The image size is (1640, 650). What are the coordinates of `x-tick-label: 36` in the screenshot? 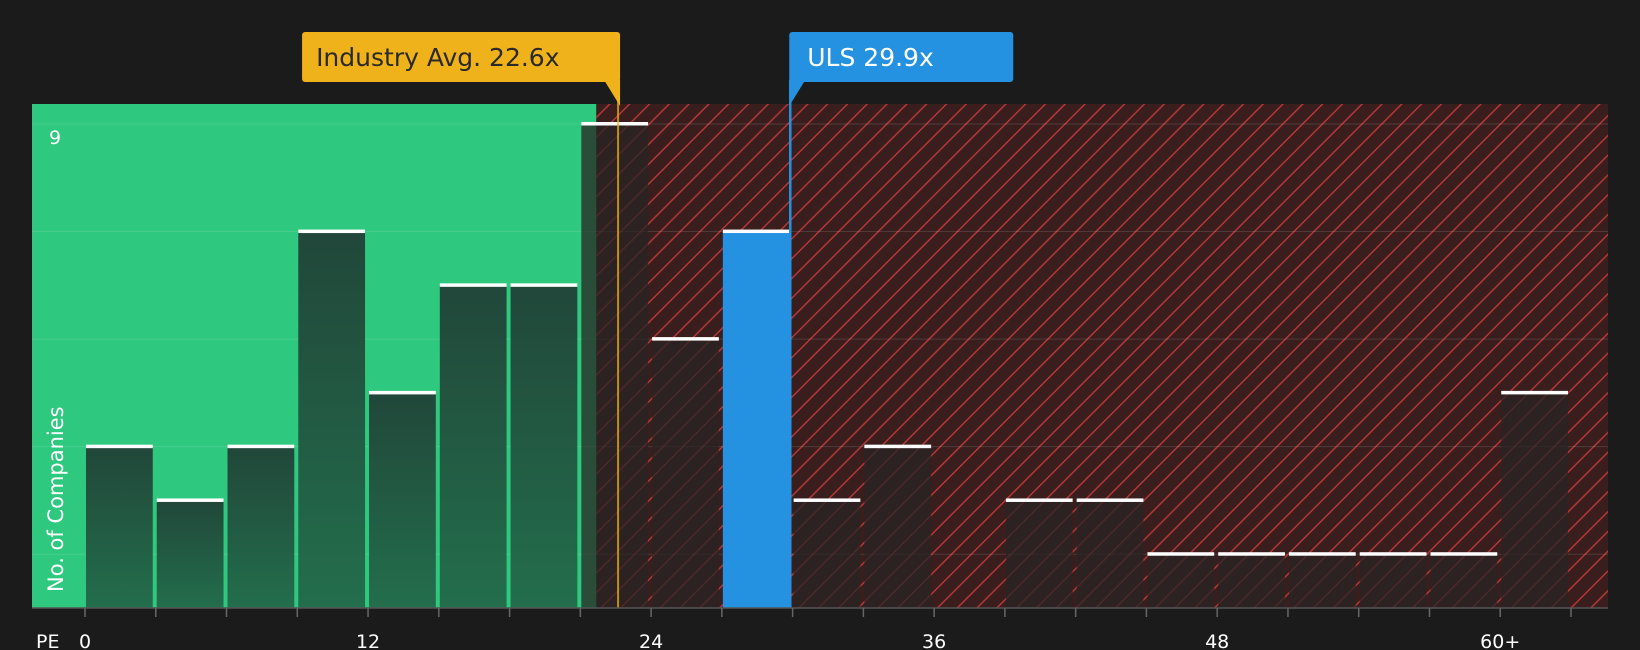 It's located at (934, 640).